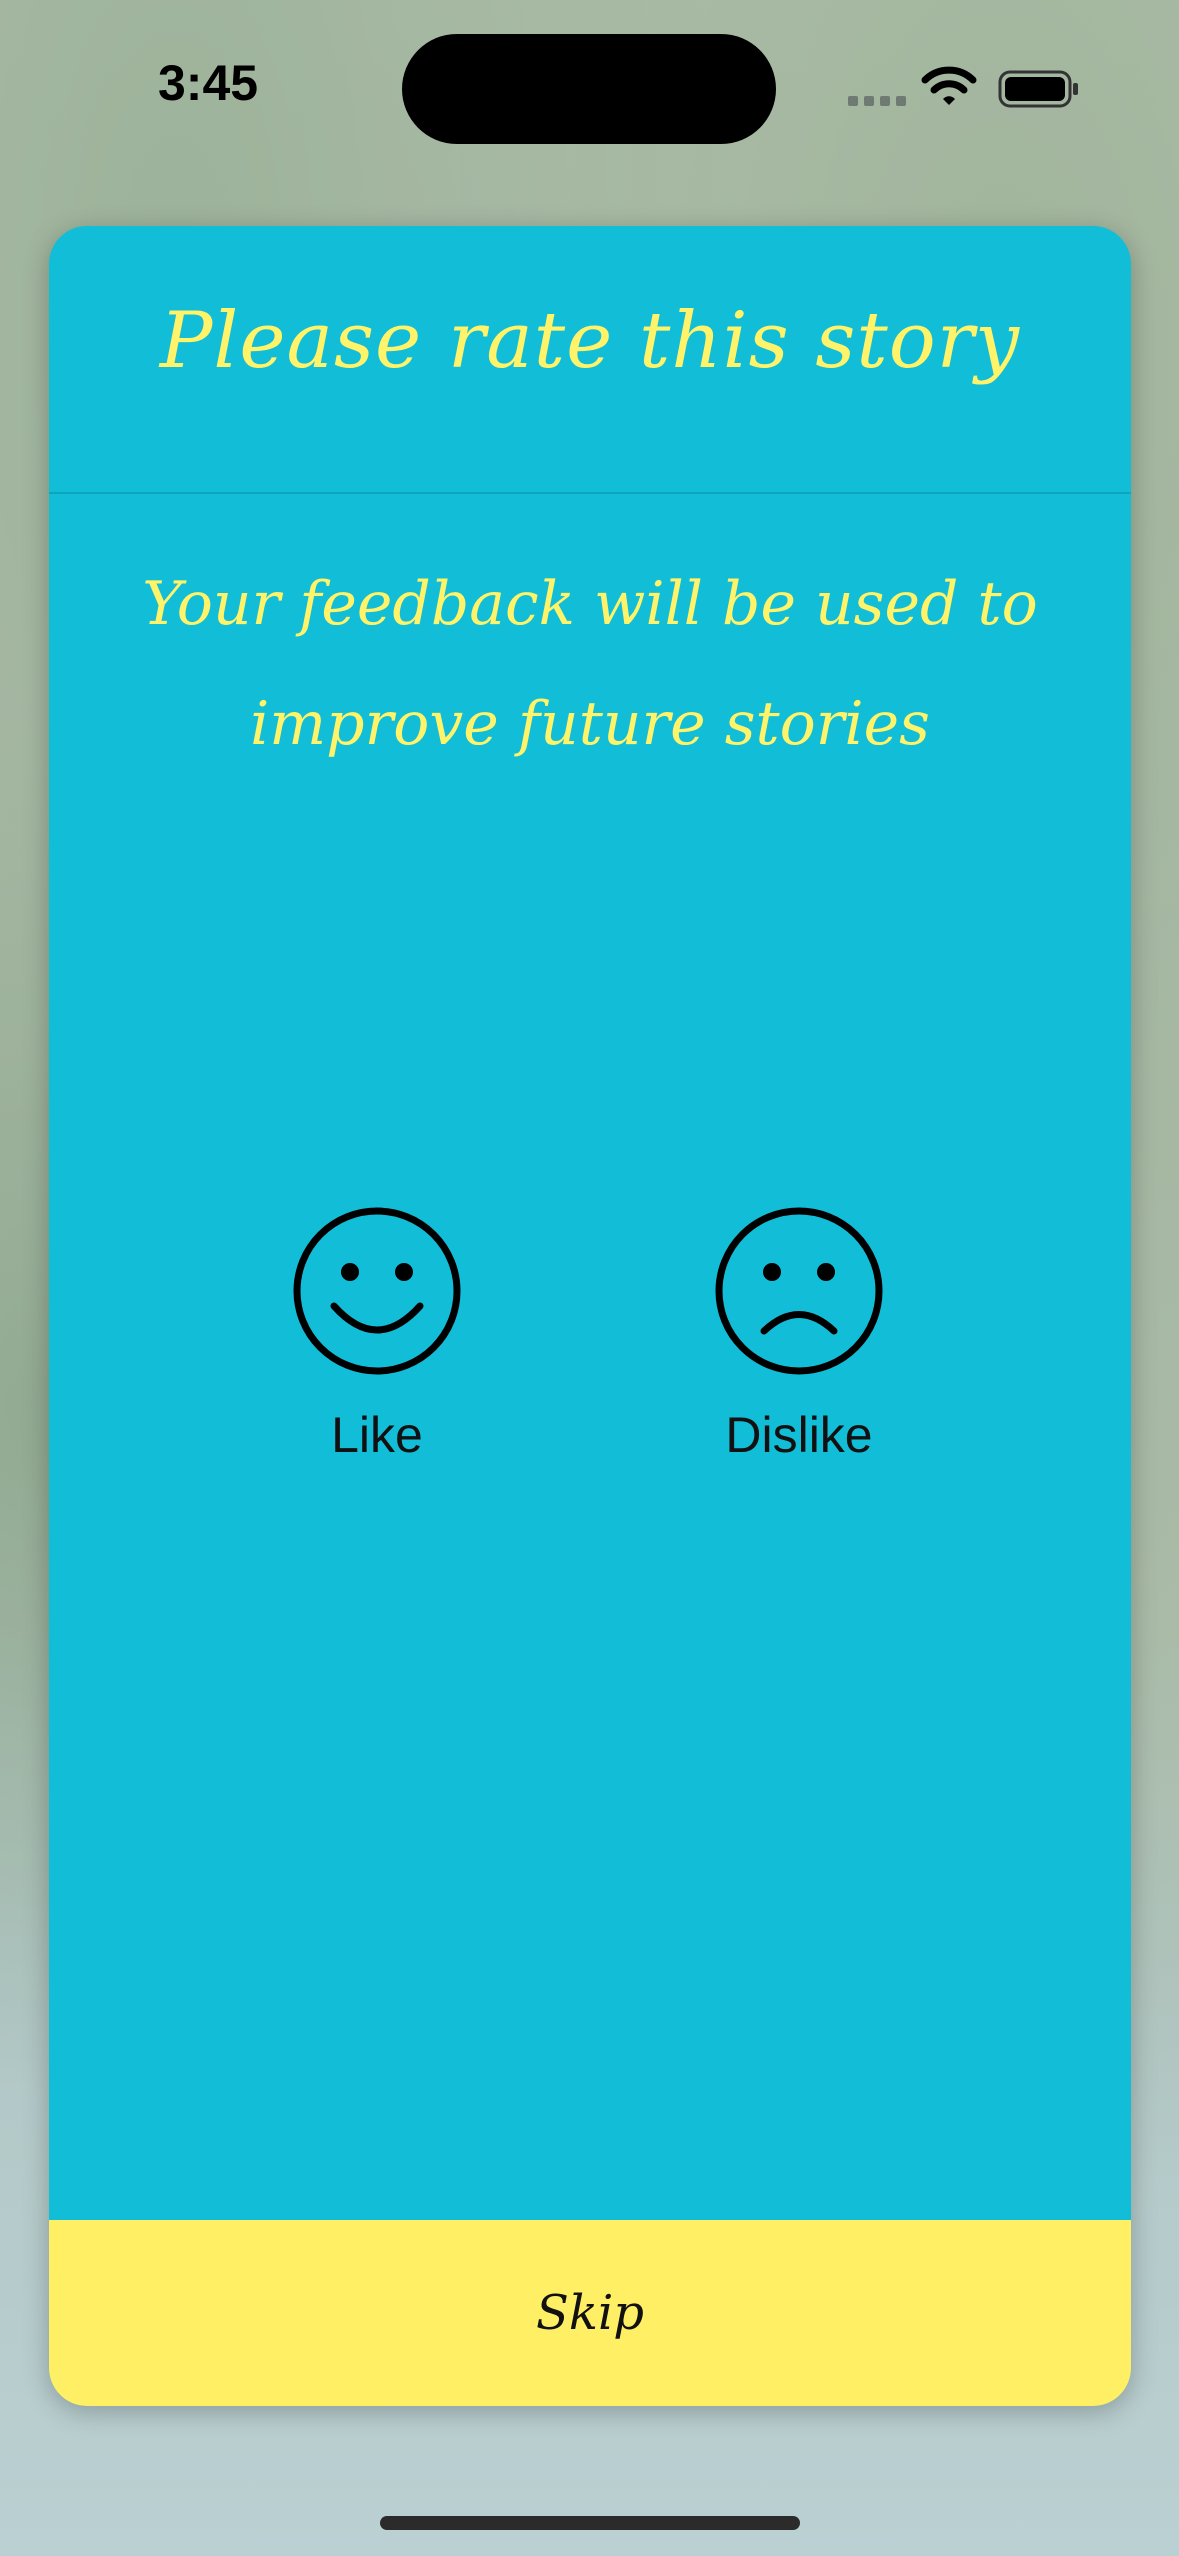  Describe the element at coordinates (877, 101) in the screenshot. I see `cellular-signal-icon` at that location.